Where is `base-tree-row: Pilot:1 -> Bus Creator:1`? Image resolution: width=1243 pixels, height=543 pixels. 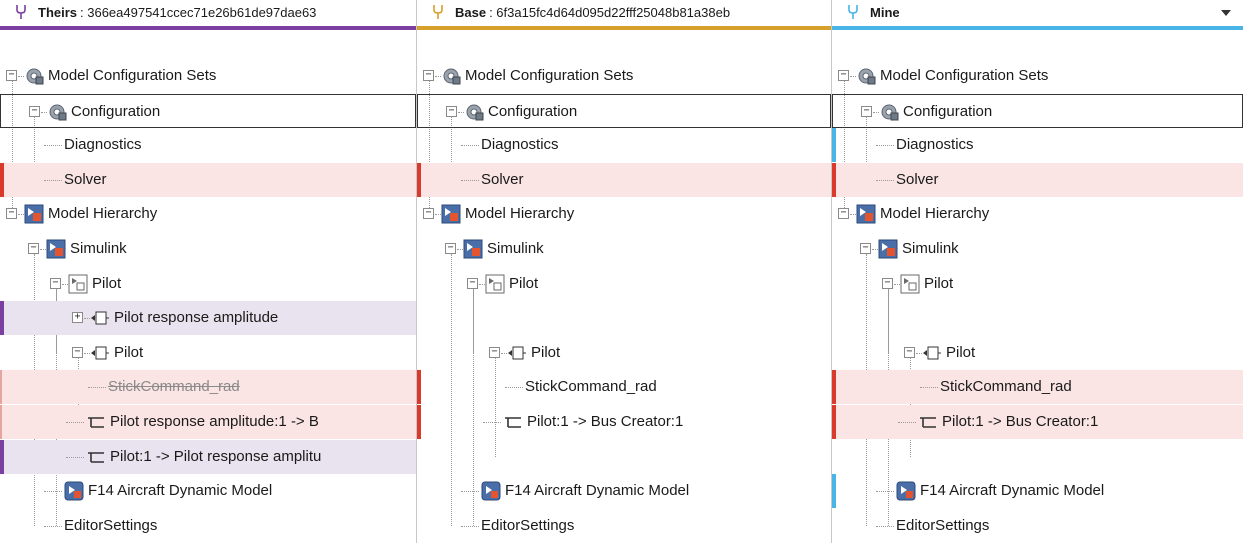
base-tree-row: Pilot:1 -> Bus Creator:1 is located at coordinates (624, 422).